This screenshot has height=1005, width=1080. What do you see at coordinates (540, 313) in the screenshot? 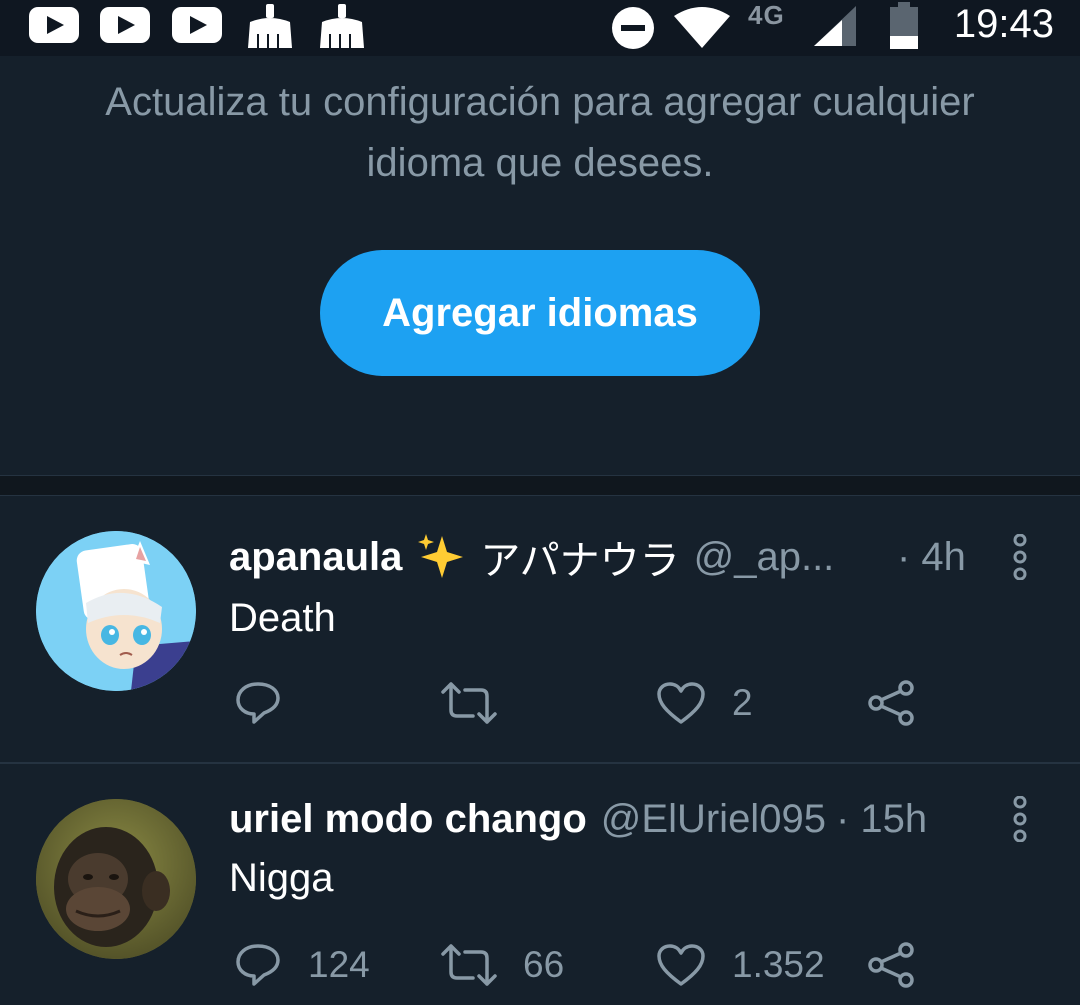
I see `add-languages-button: Agregar idiomas` at bounding box center [540, 313].